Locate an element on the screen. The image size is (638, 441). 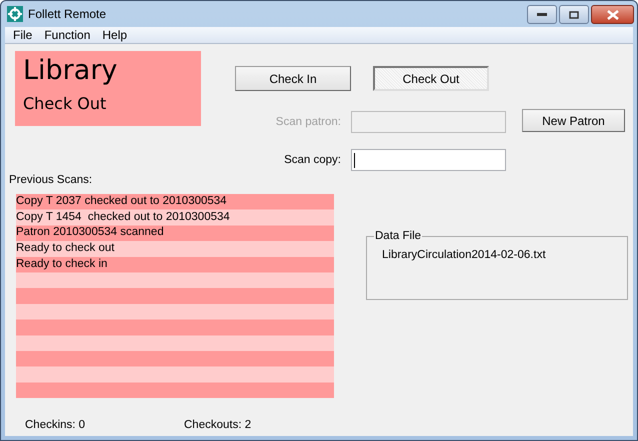
input-field is located at coordinates (428, 160).